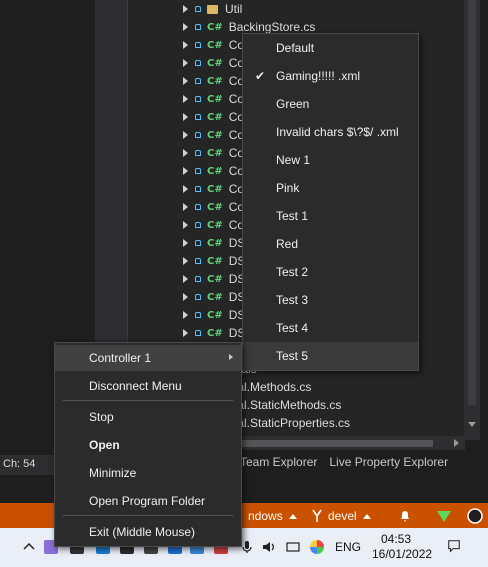  What do you see at coordinates (269, 547) in the screenshot?
I see `speaker-icon` at bounding box center [269, 547].